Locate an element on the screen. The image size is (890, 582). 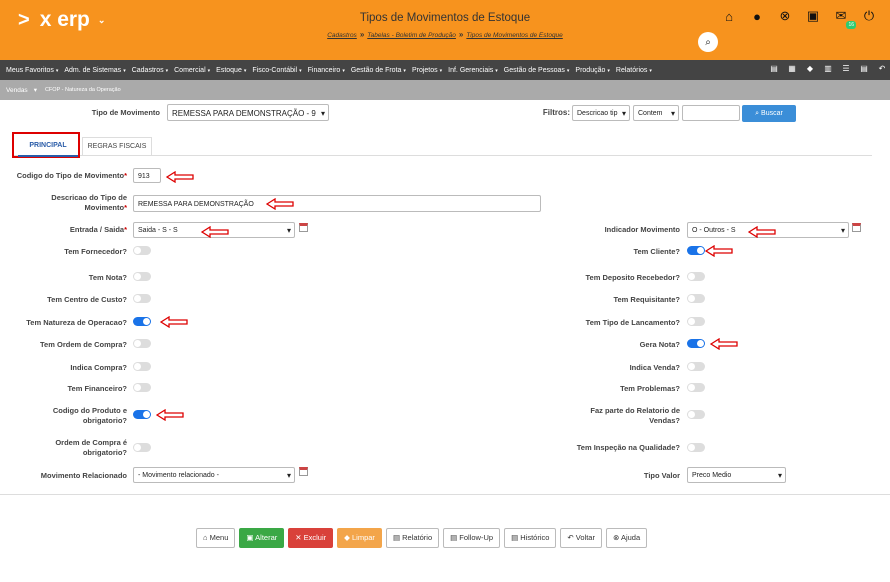
logo-text: x erp is located at coordinates (64, 19).